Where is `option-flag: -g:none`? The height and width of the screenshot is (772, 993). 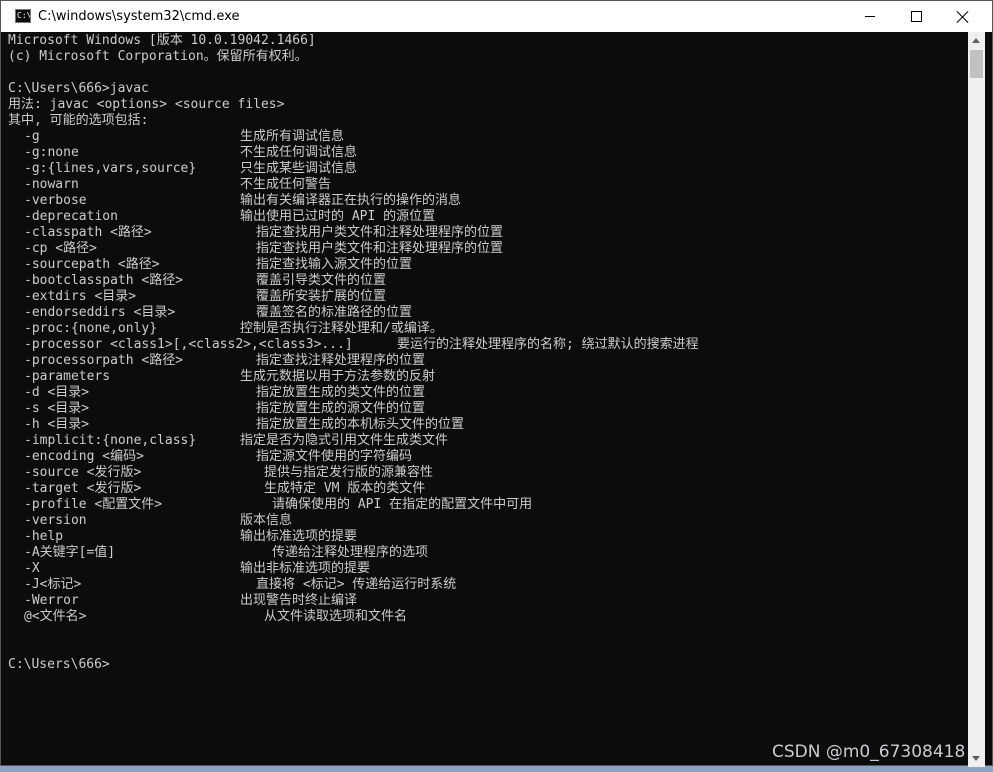
option-flag: -g:none is located at coordinates (51, 152).